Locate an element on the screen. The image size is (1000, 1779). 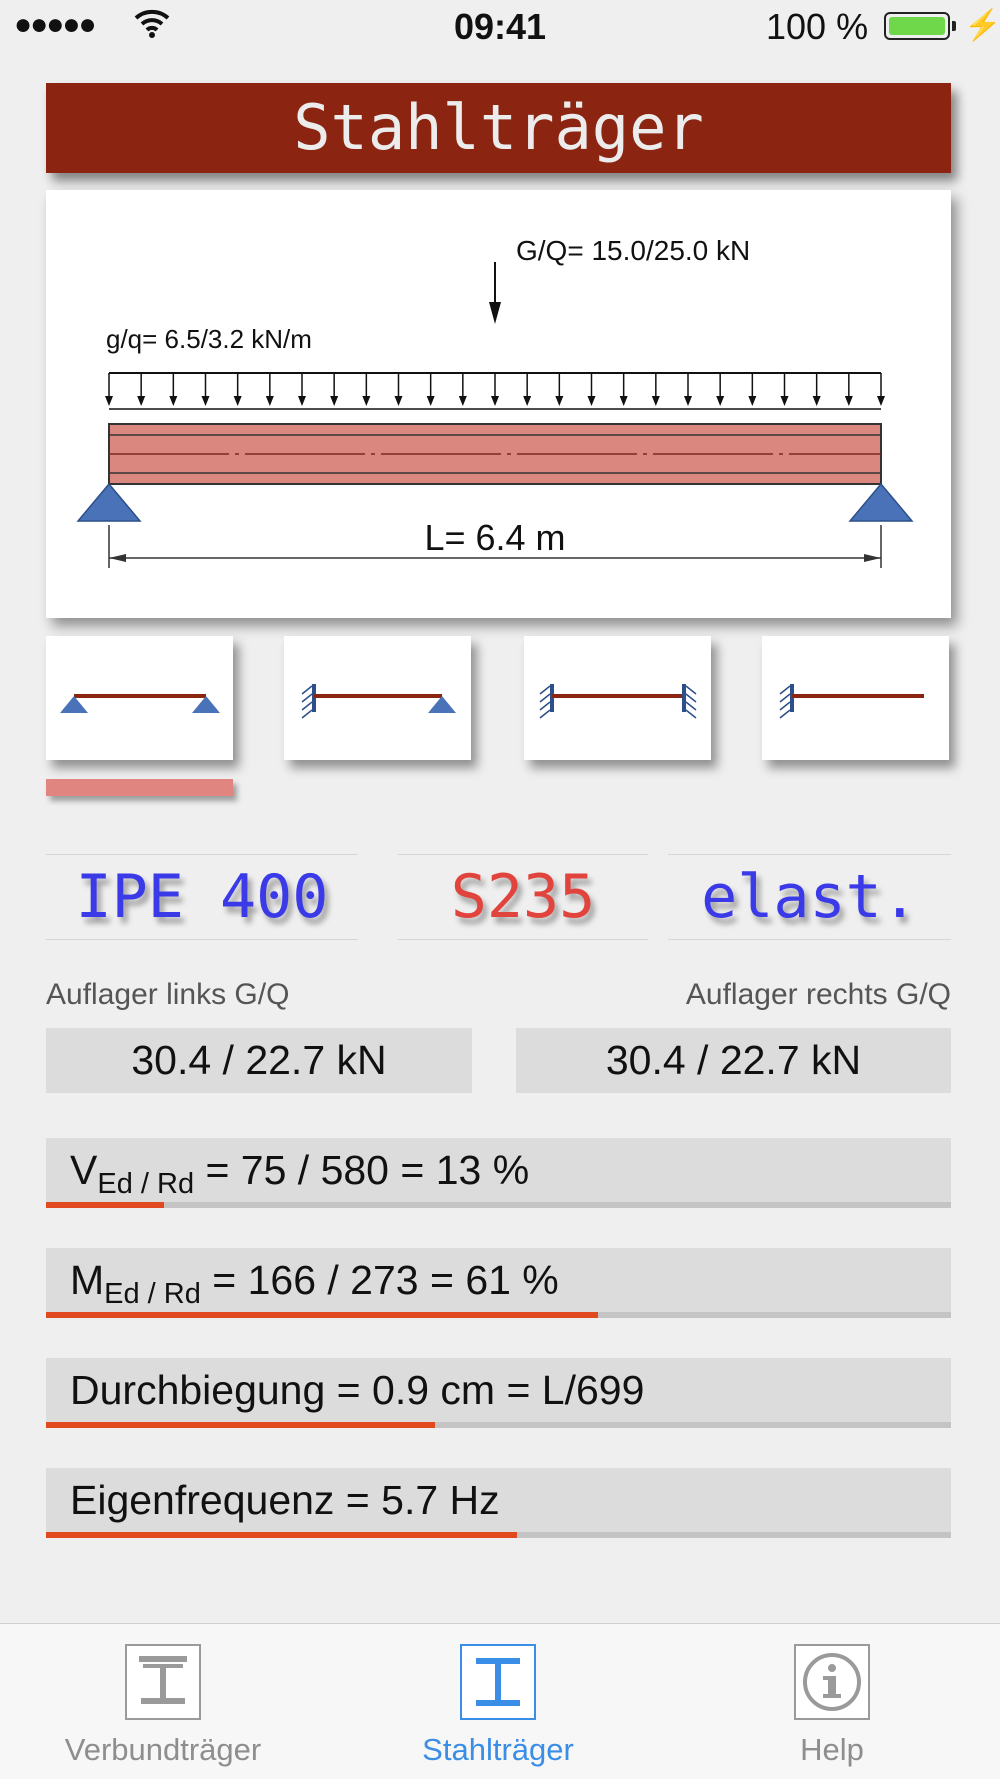
distributed-load-label: g/q= 6.5/3.2 kN/m is located at coordinates (209, 339).